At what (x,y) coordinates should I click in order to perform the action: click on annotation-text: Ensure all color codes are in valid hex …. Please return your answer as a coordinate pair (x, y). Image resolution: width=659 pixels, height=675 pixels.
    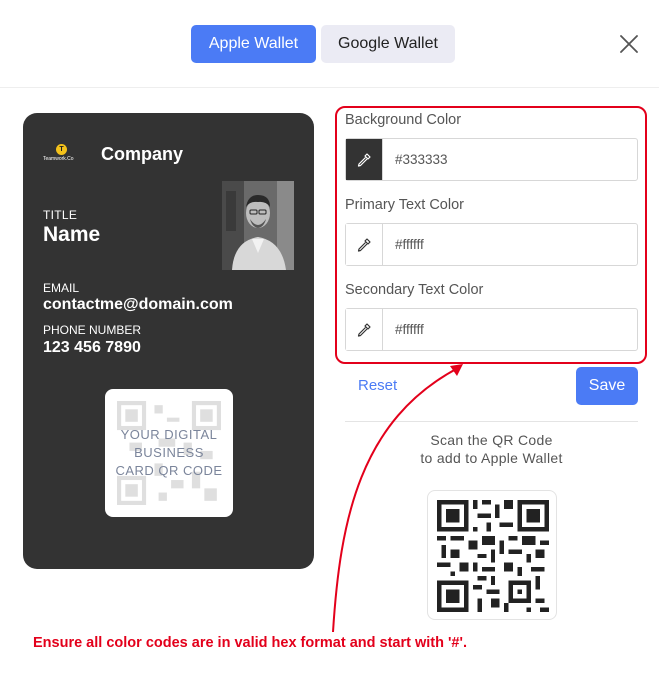
    Looking at the image, I should click on (250, 643).